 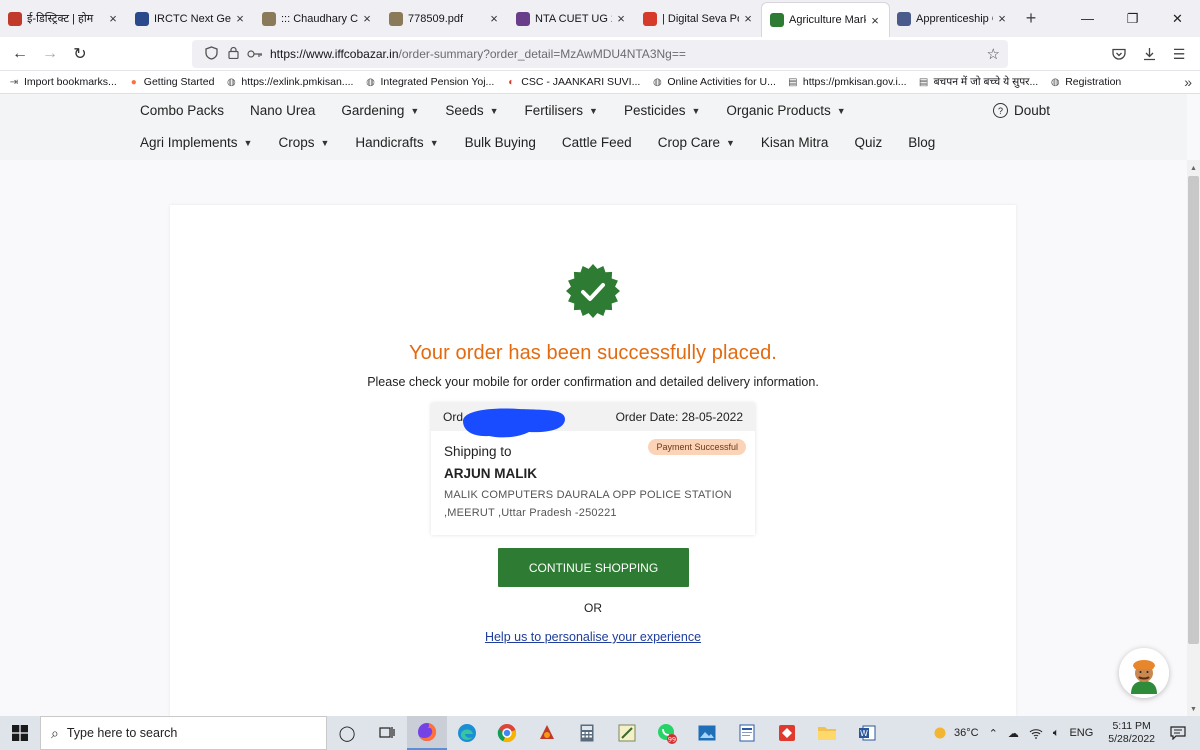 What do you see at coordinates (380, 110) in the screenshot?
I see `nav-link: Gardening ▼` at bounding box center [380, 110].